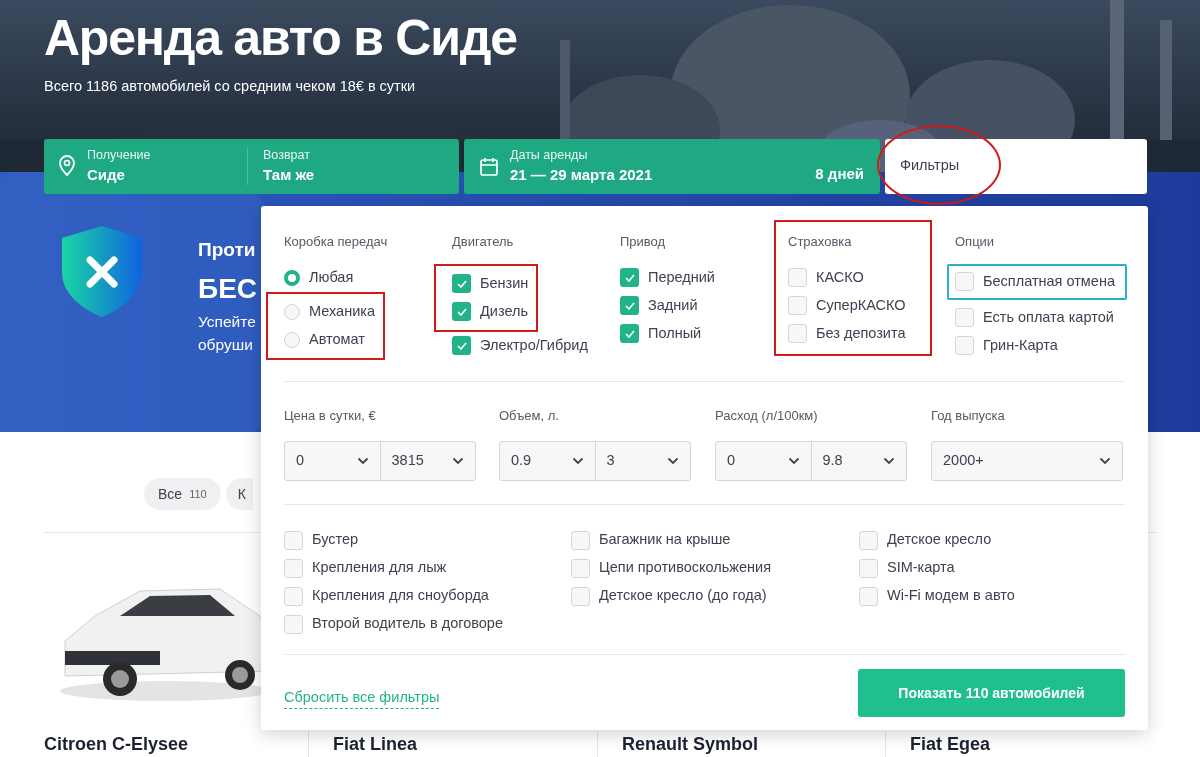 This screenshot has height=757, width=1200. Describe the element at coordinates (673, 305) in the screenshot. I see `option-label: Задний` at that location.